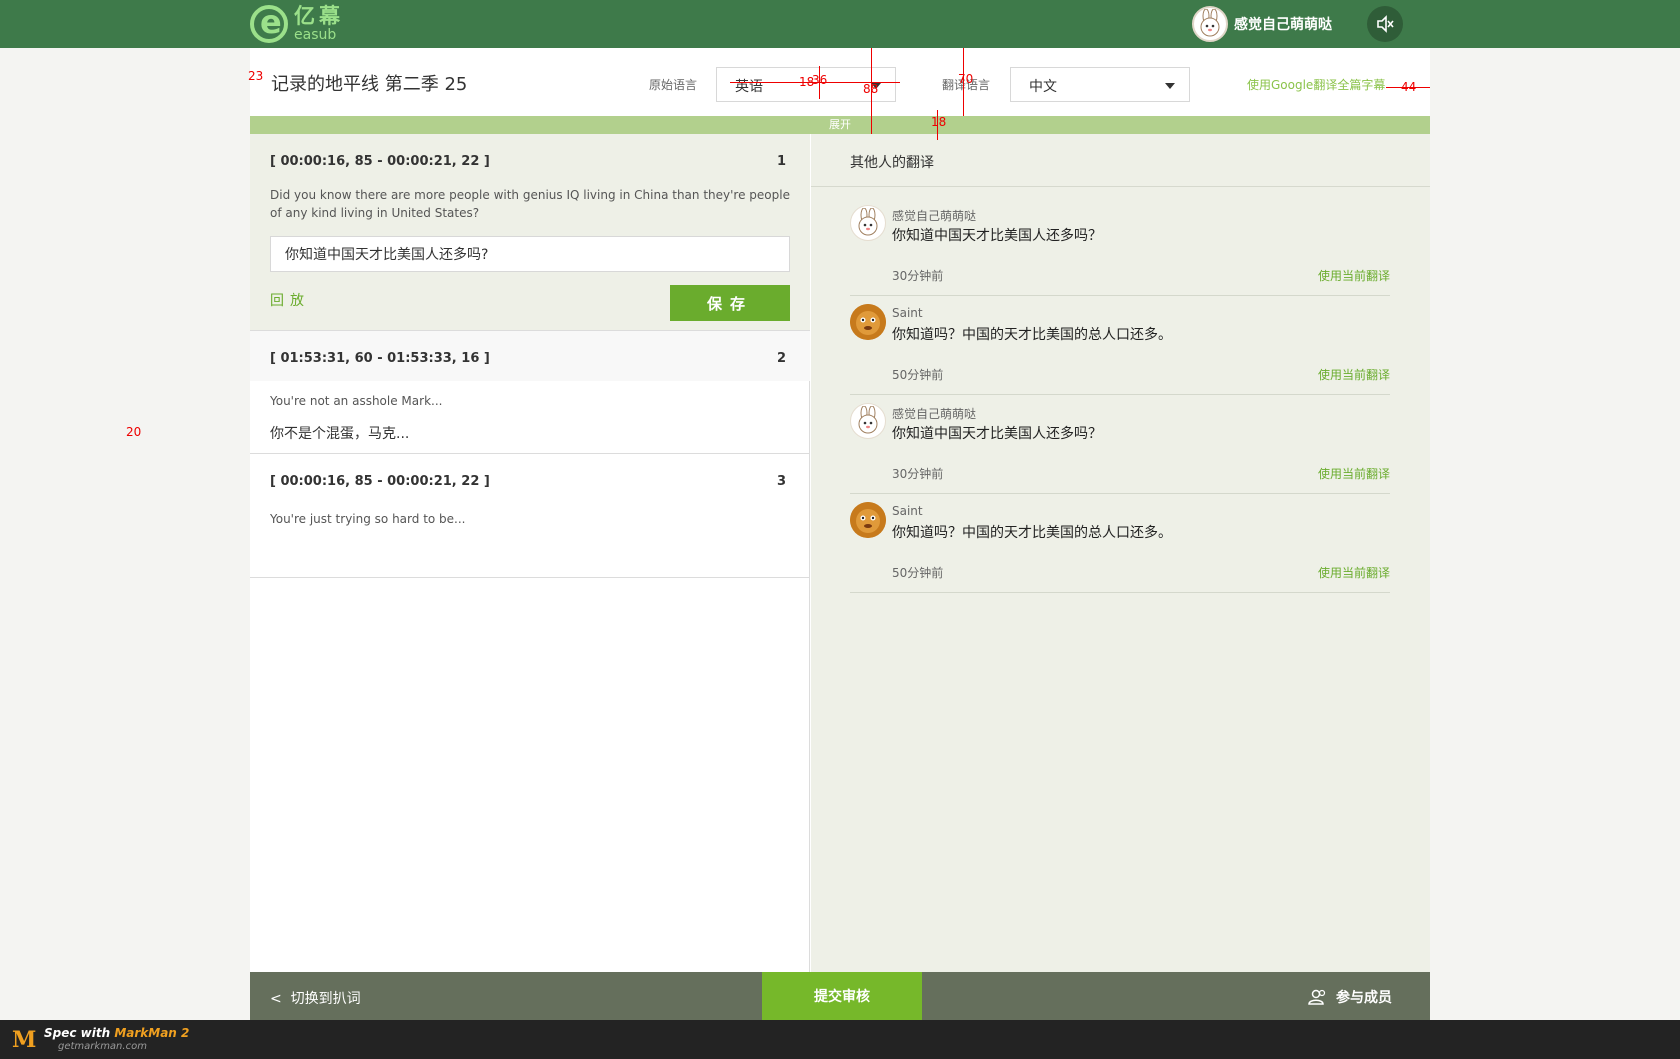 The image size is (1680, 1059). What do you see at coordinates (530, 254) in the screenshot?
I see `translation-input` at bounding box center [530, 254].